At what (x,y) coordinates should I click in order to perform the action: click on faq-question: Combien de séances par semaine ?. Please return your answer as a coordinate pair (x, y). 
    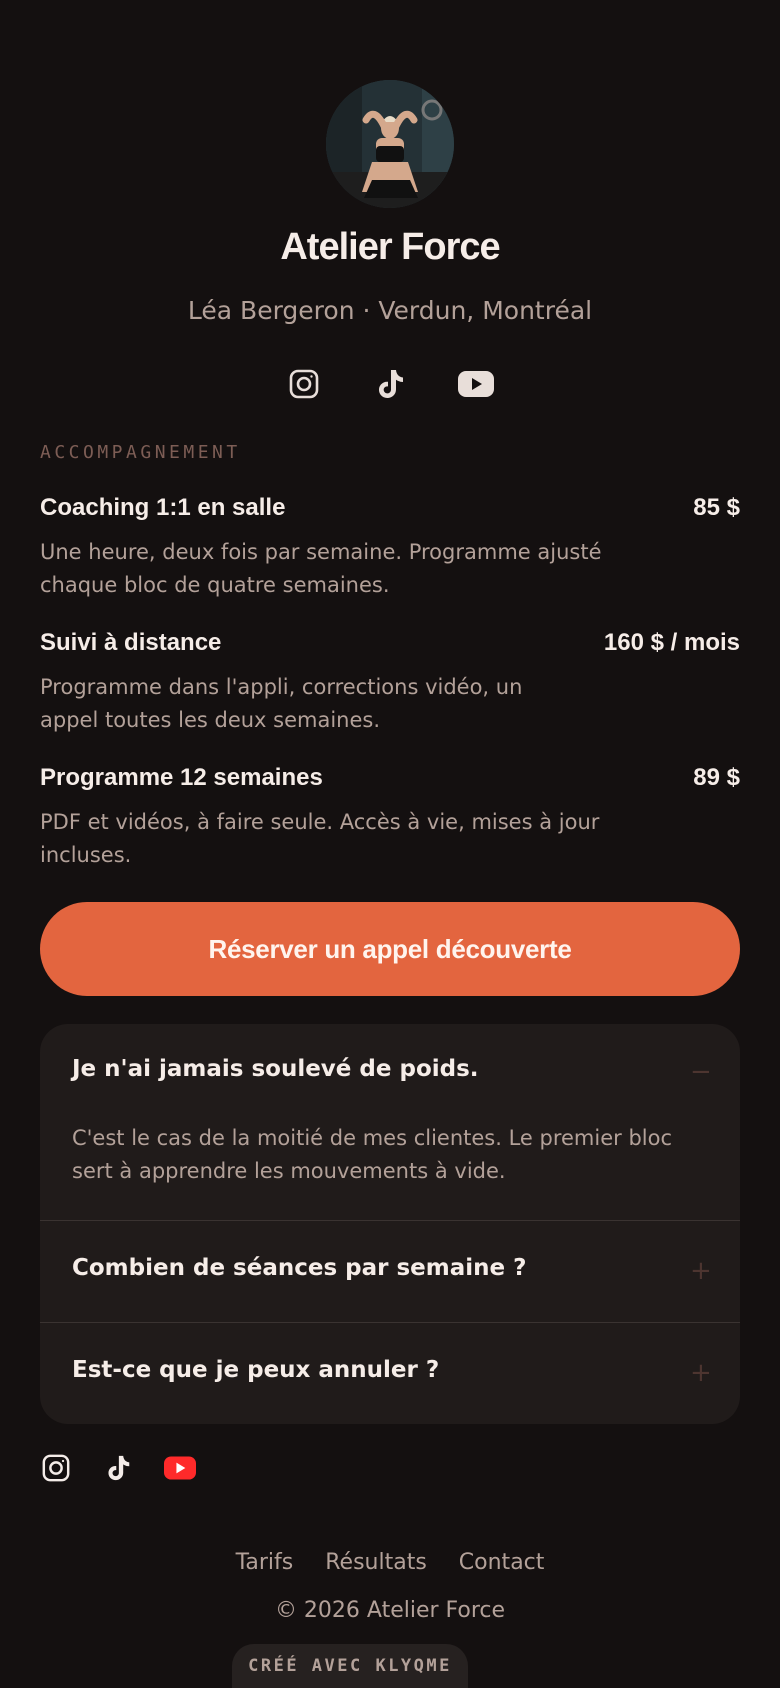
    Looking at the image, I should click on (299, 1268).